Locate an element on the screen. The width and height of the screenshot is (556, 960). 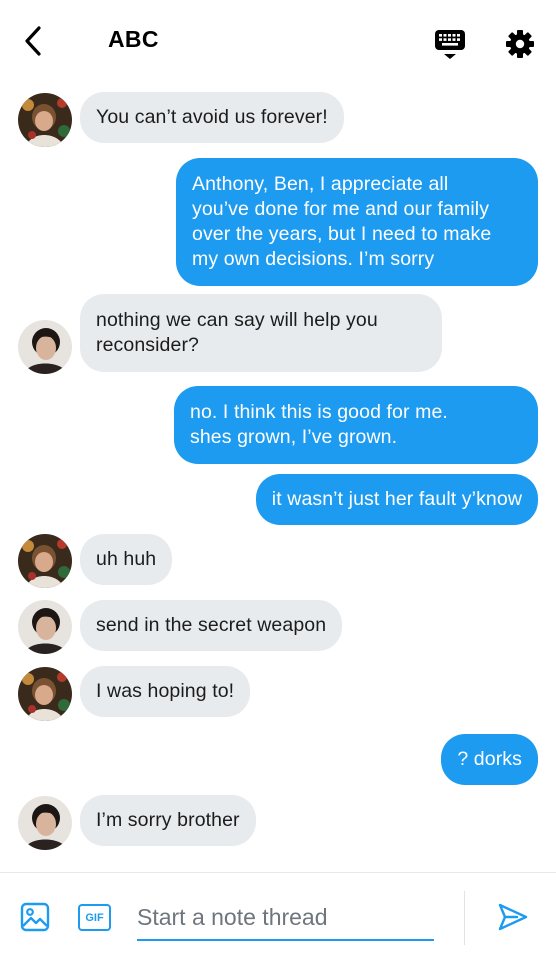
back-arrow-icon is located at coordinates (33, 41).